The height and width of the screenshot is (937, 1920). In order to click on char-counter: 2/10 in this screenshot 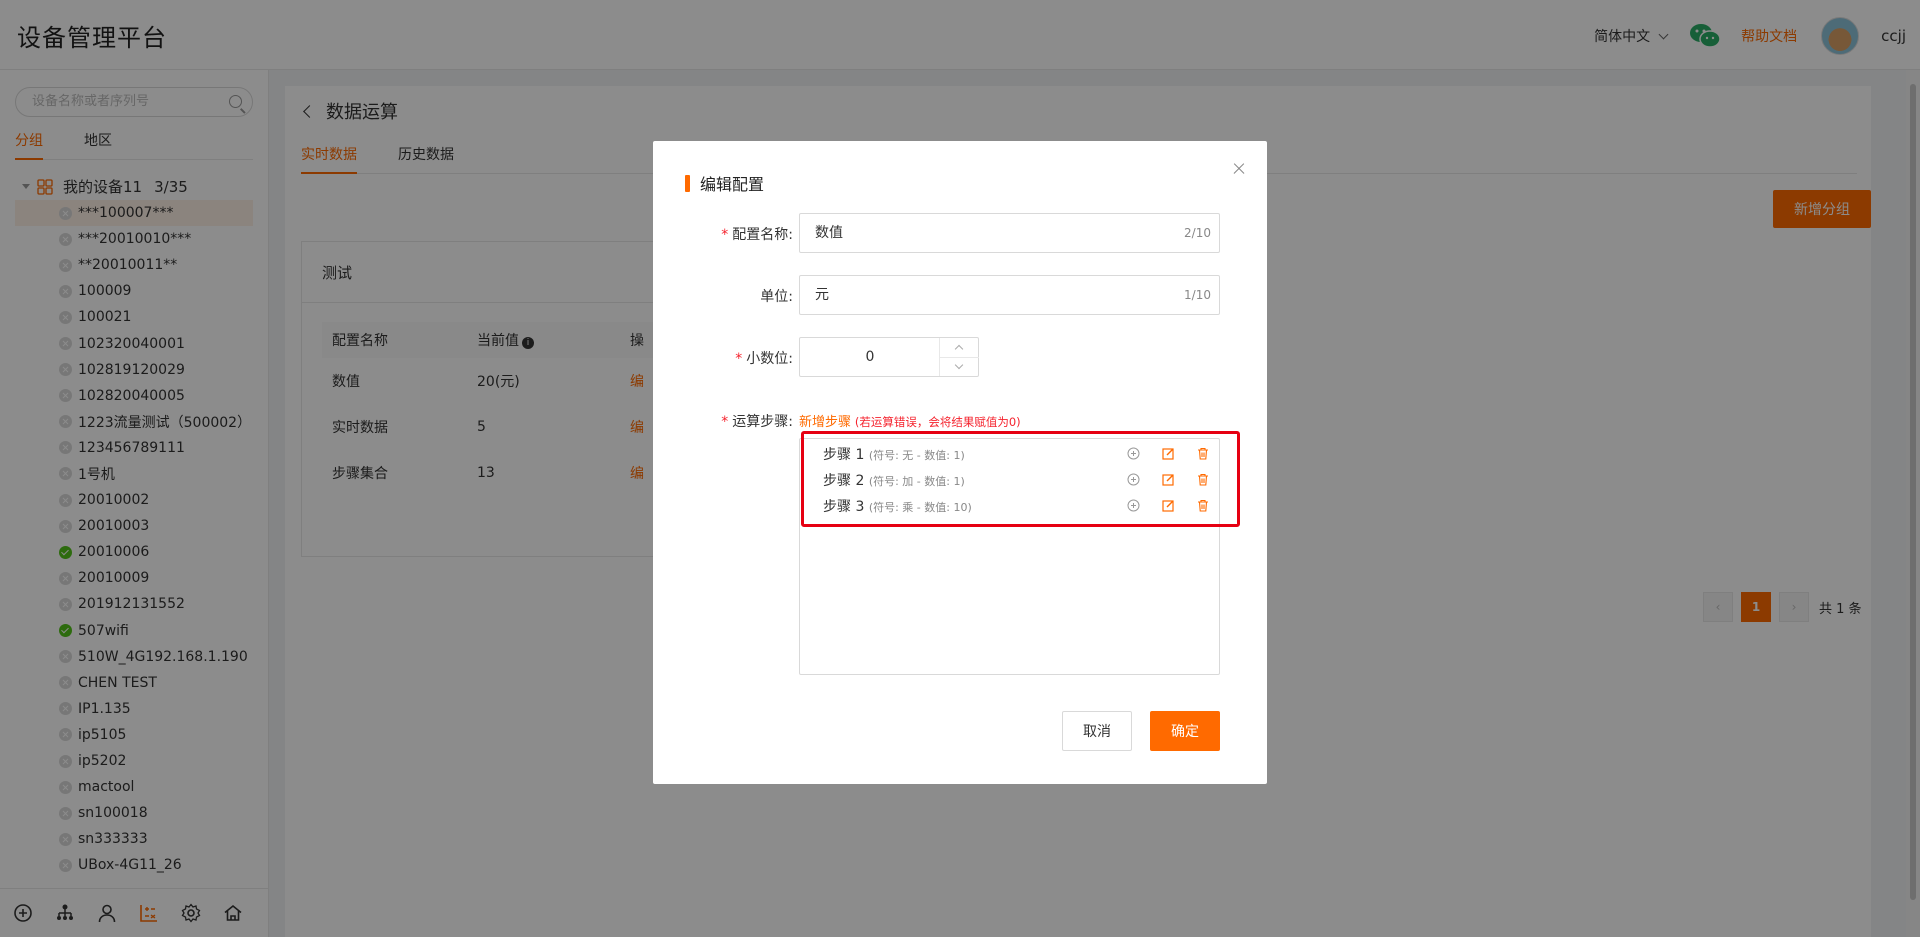, I will do `click(1197, 233)`.